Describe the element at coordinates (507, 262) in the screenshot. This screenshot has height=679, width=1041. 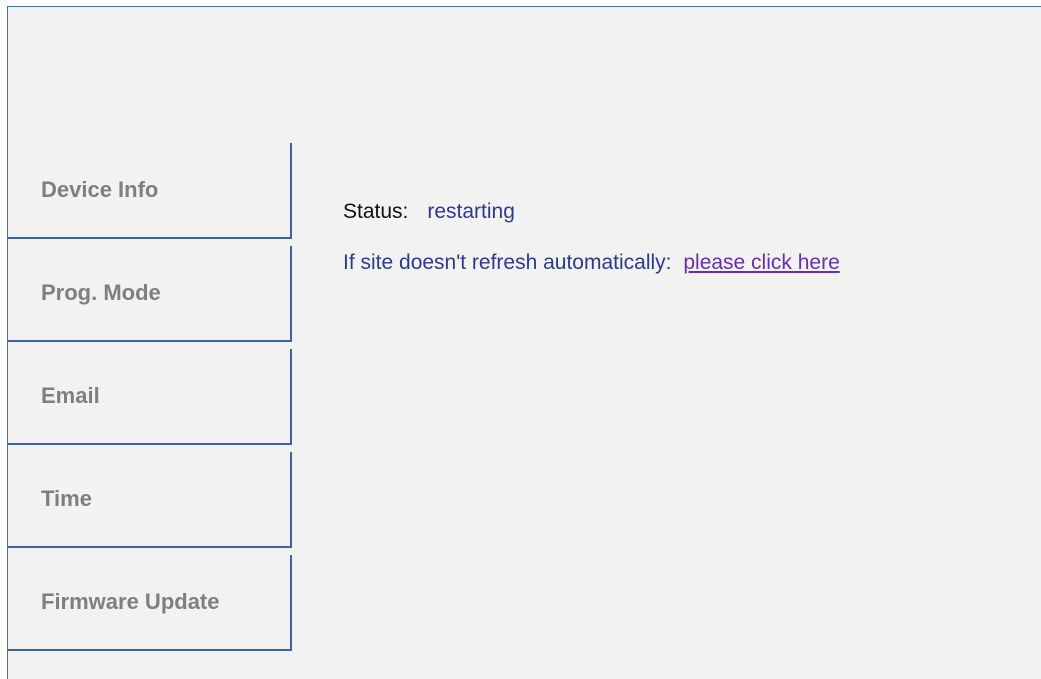
I see `refresh-text: If site doesn't refresh automatically:` at that location.